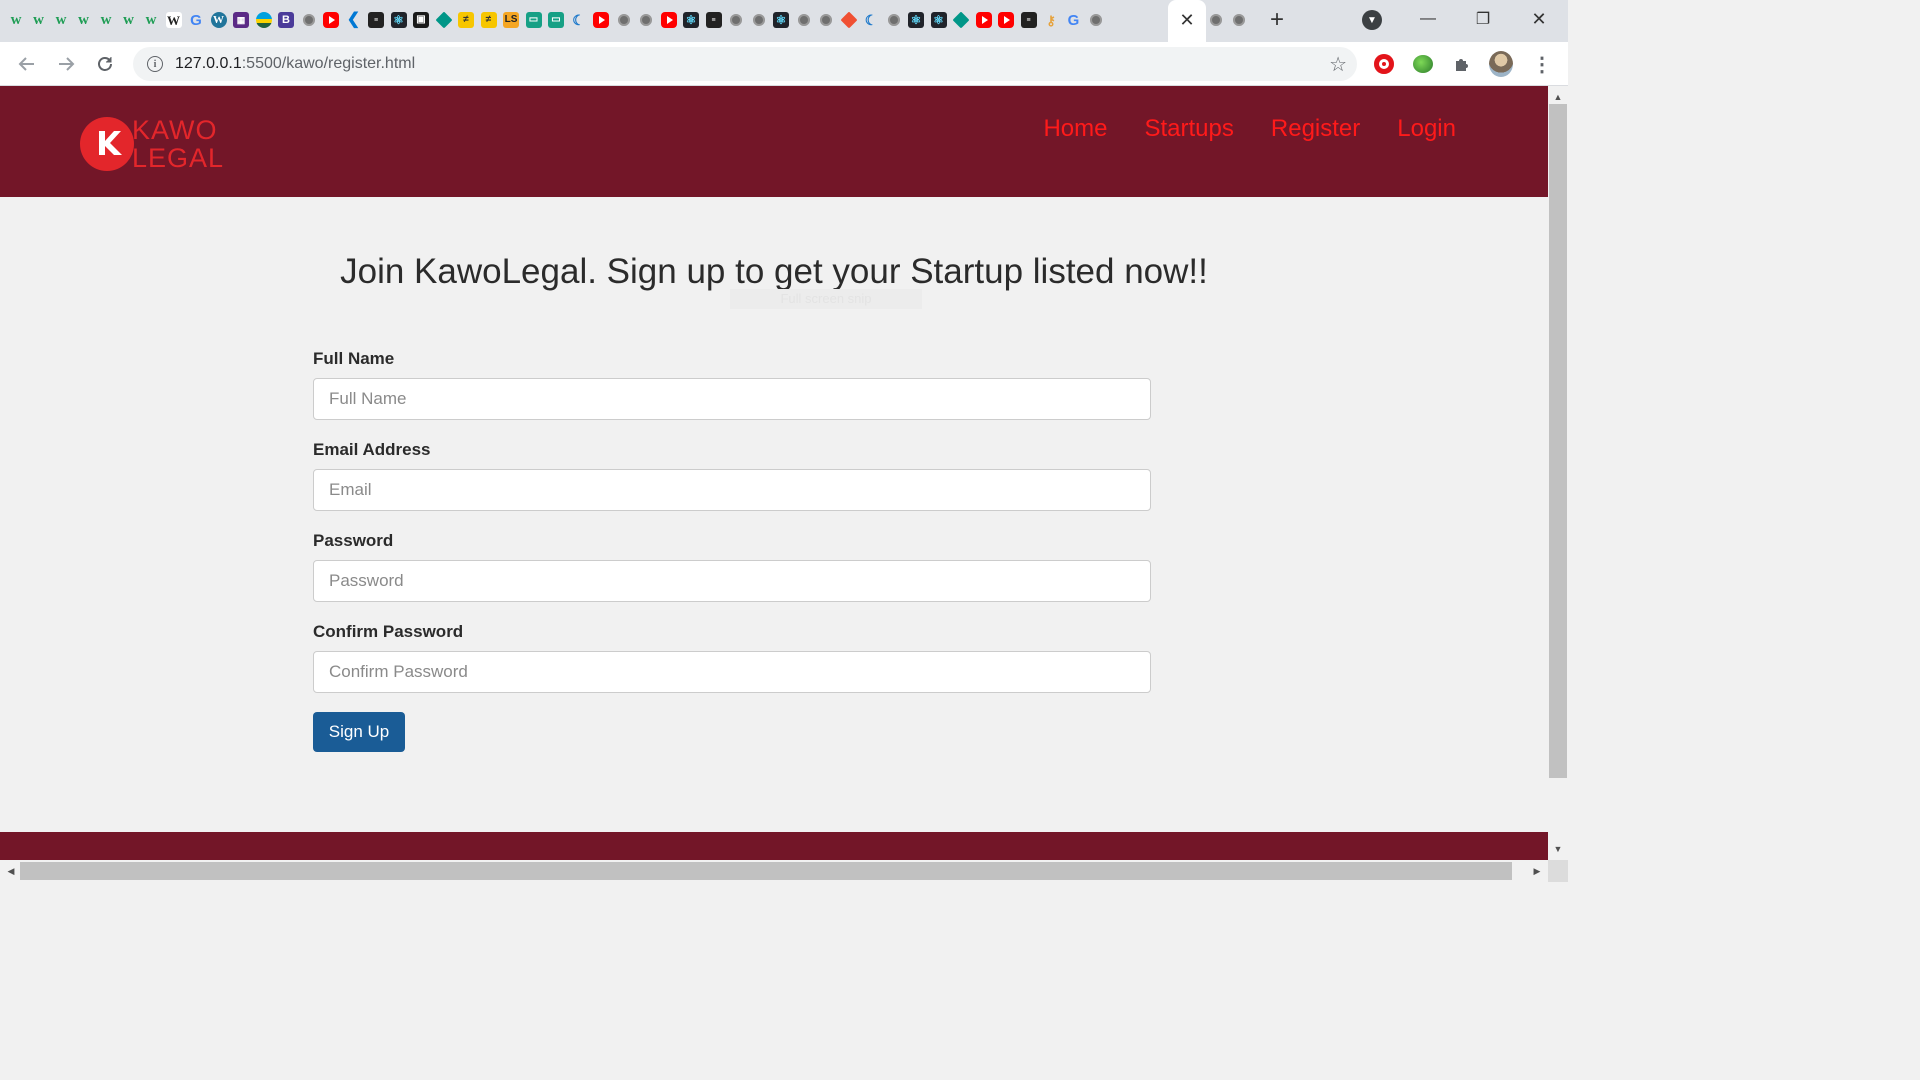 Image resolution: width=1920 pixels, height=1080 pixels. Describe the element at coordinates (732, 581) in the screenshot. I see `password-input` at that location.